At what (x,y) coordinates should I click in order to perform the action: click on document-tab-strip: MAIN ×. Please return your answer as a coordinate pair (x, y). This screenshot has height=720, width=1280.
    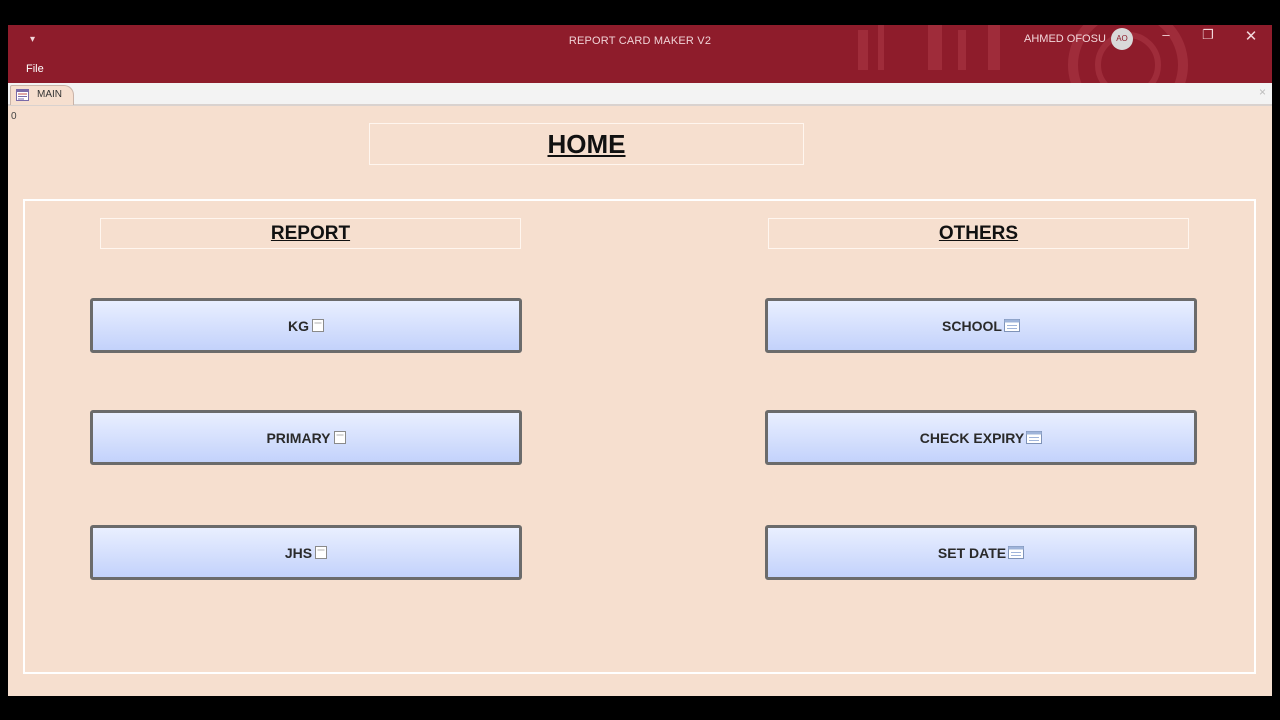
    Looking at the image, I should click on (640, 94).